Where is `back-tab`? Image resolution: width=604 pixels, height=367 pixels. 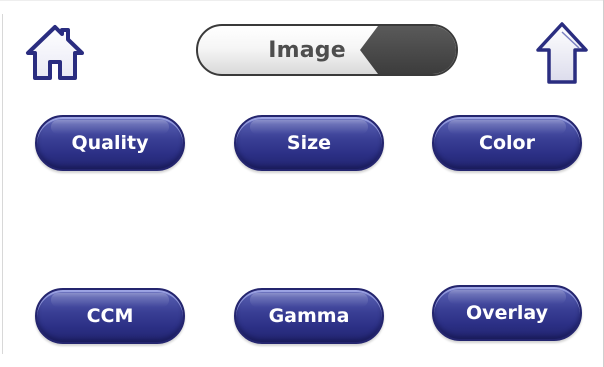
back-tab is located at coordinates (408, 50).